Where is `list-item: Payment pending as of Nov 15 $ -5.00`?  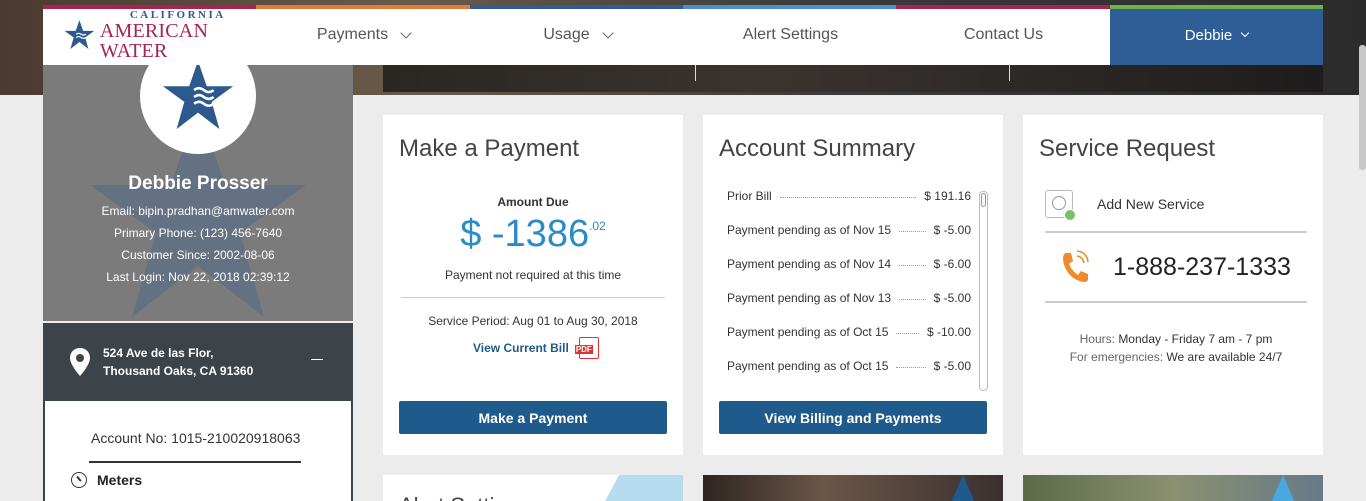
list-item: Payment pending as of Nov 15 $ -5.00 is located at coordinates (849, 240).